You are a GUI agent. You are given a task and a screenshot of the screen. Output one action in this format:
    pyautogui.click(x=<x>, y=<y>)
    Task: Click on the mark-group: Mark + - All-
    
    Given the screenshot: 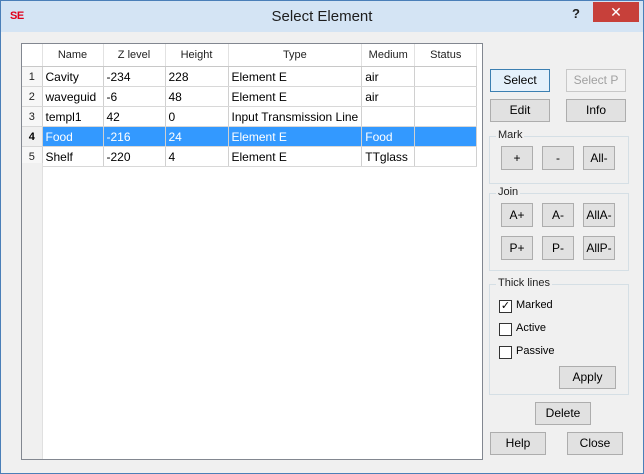 What is the action you would take?
    pyautogui.click(x=559, y=156)
    